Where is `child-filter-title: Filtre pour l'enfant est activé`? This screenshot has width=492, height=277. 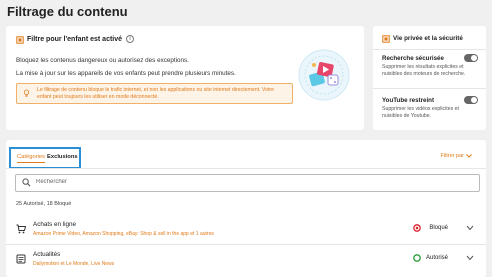
child-filter-title: Filtre pour l'enfant est activé is located at coordinates (75, 39).